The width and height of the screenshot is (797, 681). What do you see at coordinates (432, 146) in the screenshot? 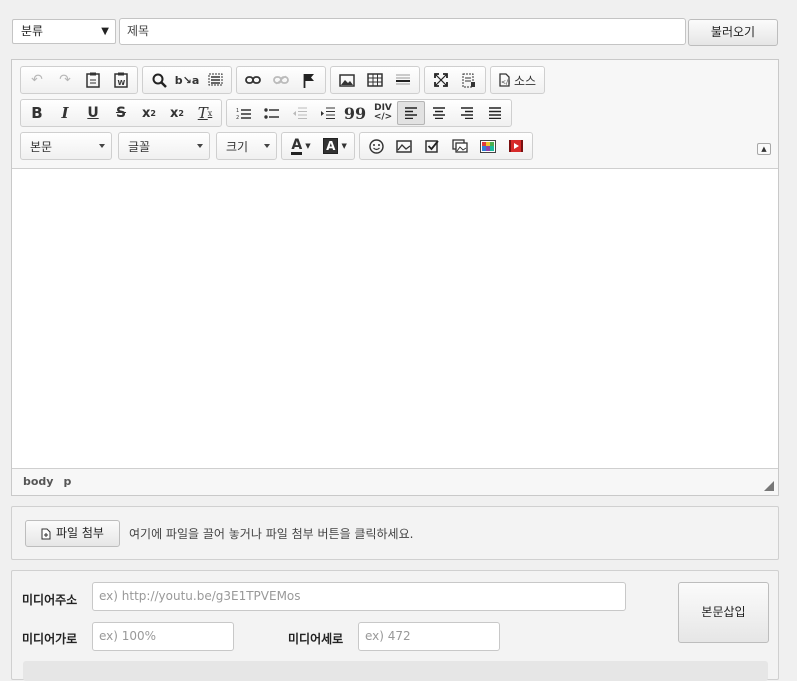
I see `checkbox-icon` at bounding box center [432, 146].